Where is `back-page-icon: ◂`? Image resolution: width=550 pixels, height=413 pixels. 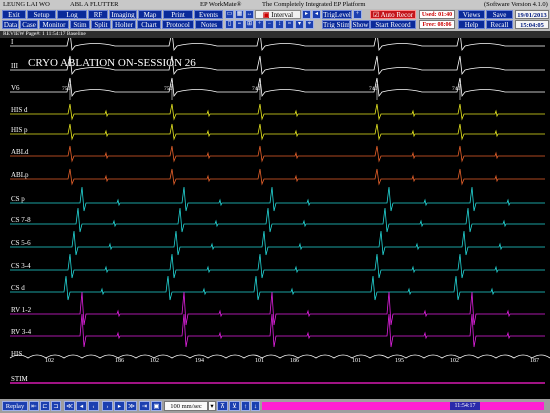
back-page-icon: ◂ is located at coordinates (81, 406).